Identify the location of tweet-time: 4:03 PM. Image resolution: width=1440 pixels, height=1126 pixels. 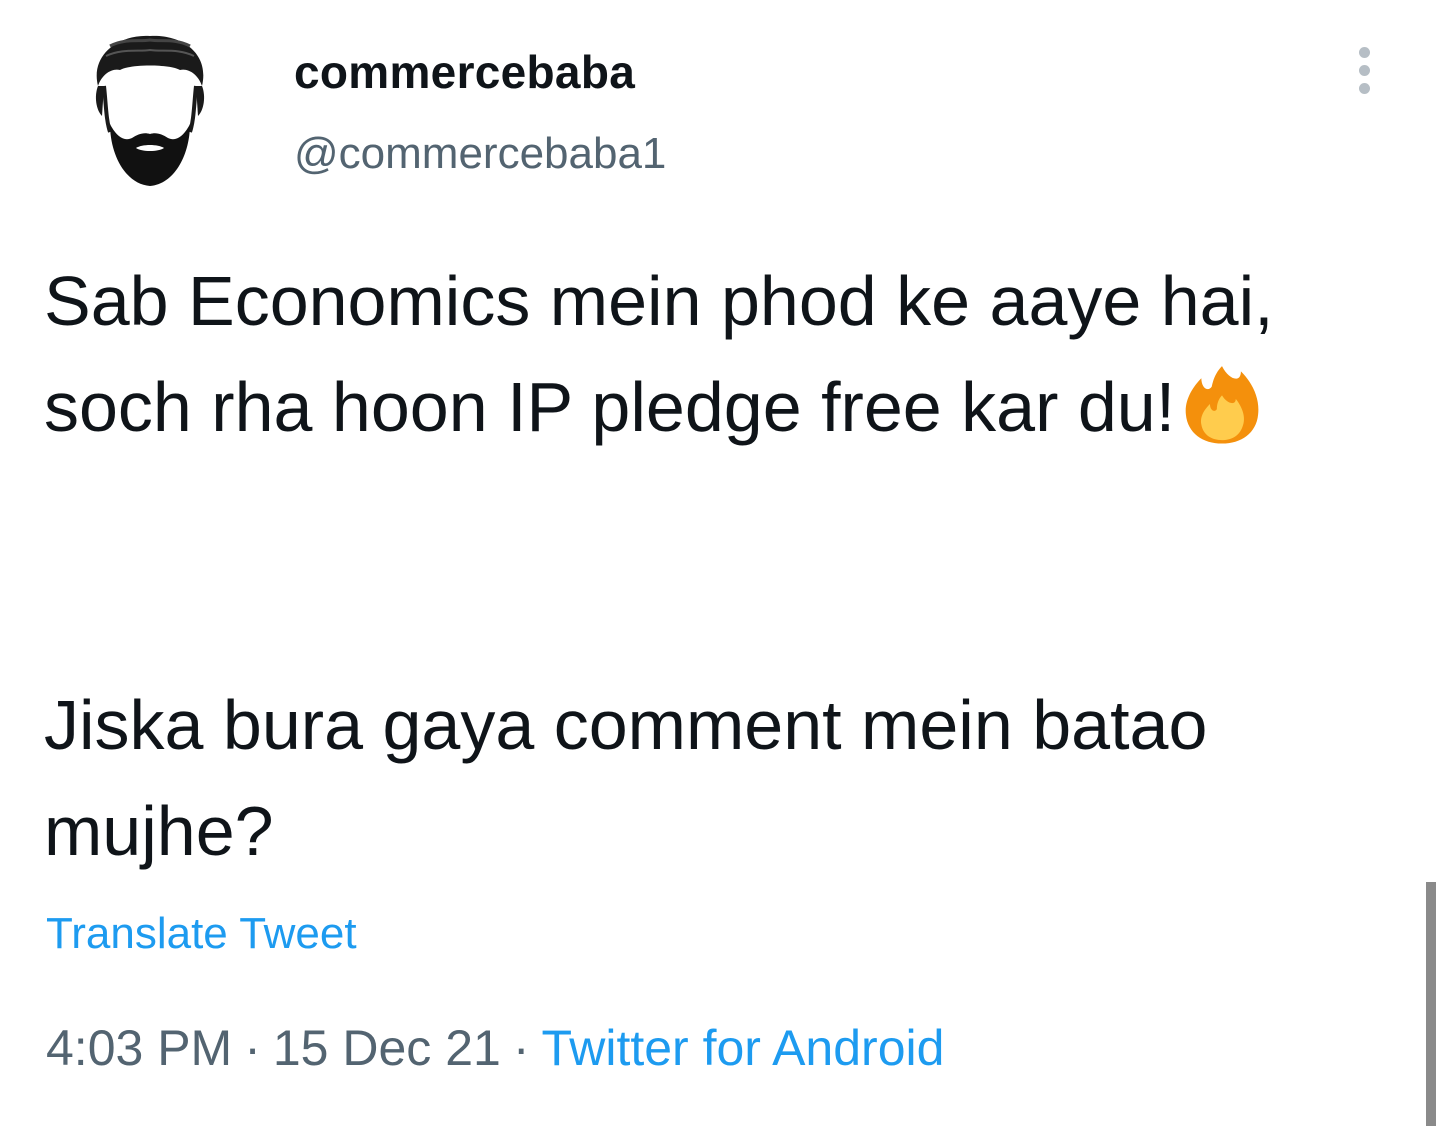
(139, 1048).